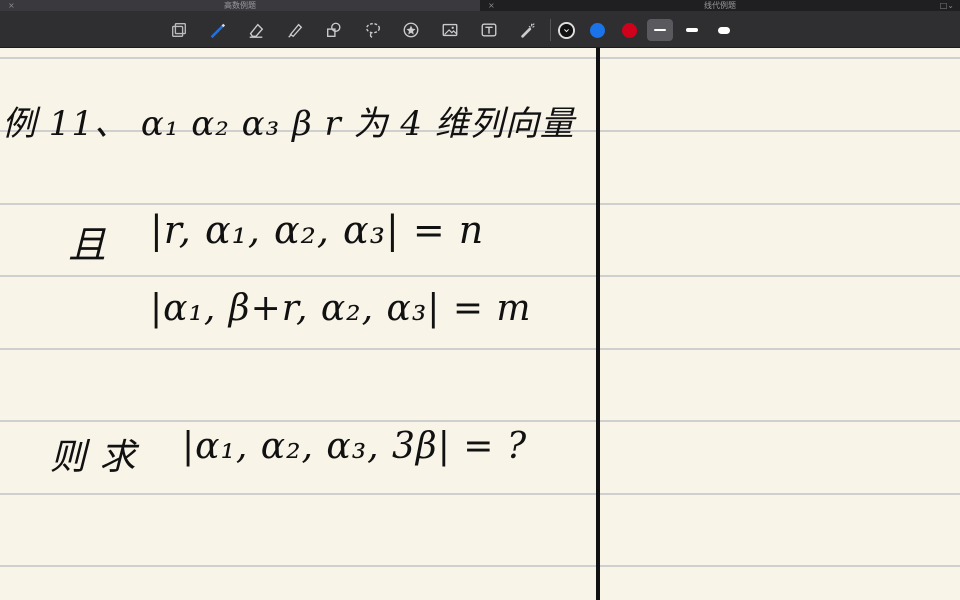 The height and width of the screenshot is (600, 960). What do you see at coordinates (373, 30) in the screenshot?
I see `lasso-icon` at bounding box center [373, 30].